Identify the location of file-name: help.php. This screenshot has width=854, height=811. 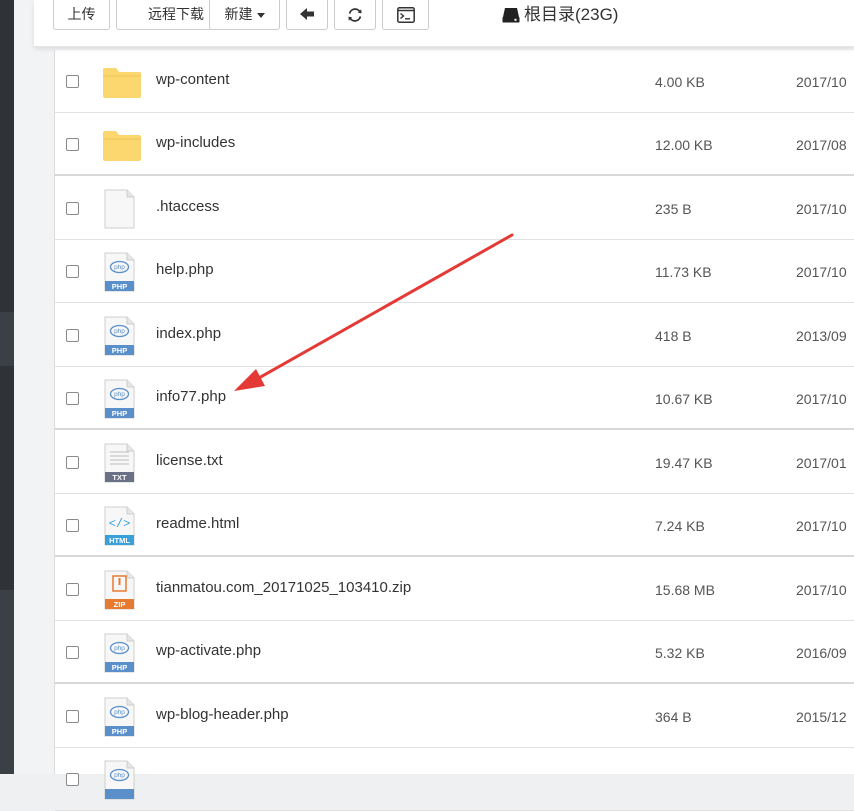
(185, 269).